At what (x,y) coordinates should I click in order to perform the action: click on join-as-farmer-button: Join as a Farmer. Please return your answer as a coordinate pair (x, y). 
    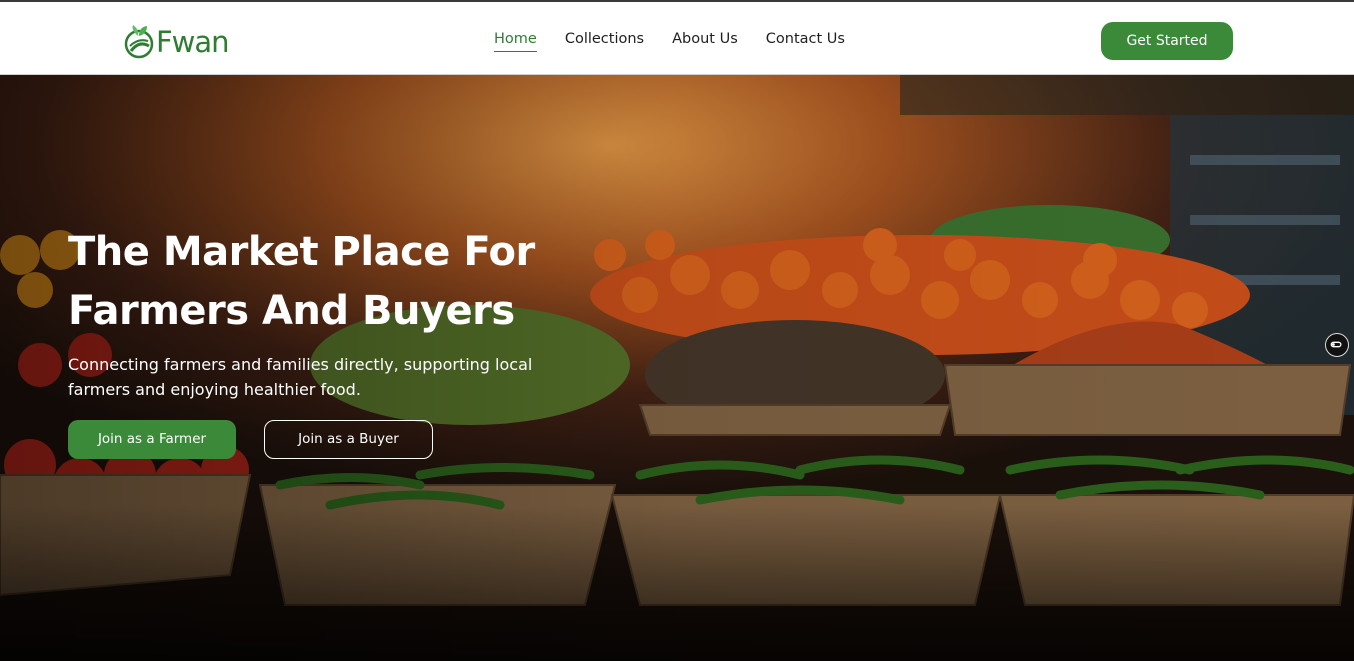
    Looking at the image, I should click on (152, 439).